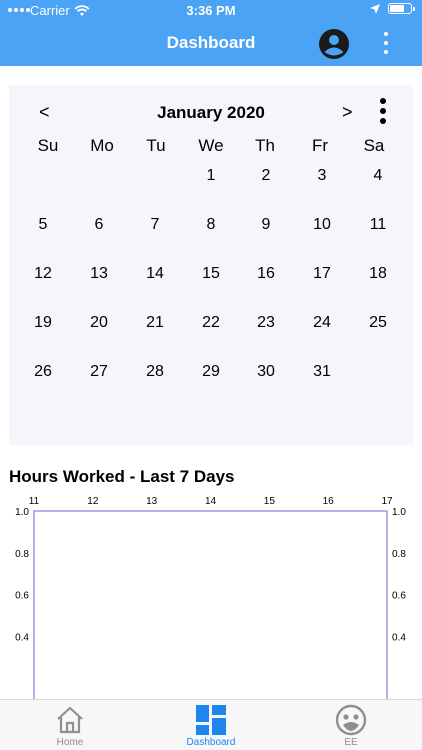 The width and height of the screenshot is (422, 750). Describe the element at coordinates (99, 225) in the screenshot. I see `calendar-day: 6` at that location.